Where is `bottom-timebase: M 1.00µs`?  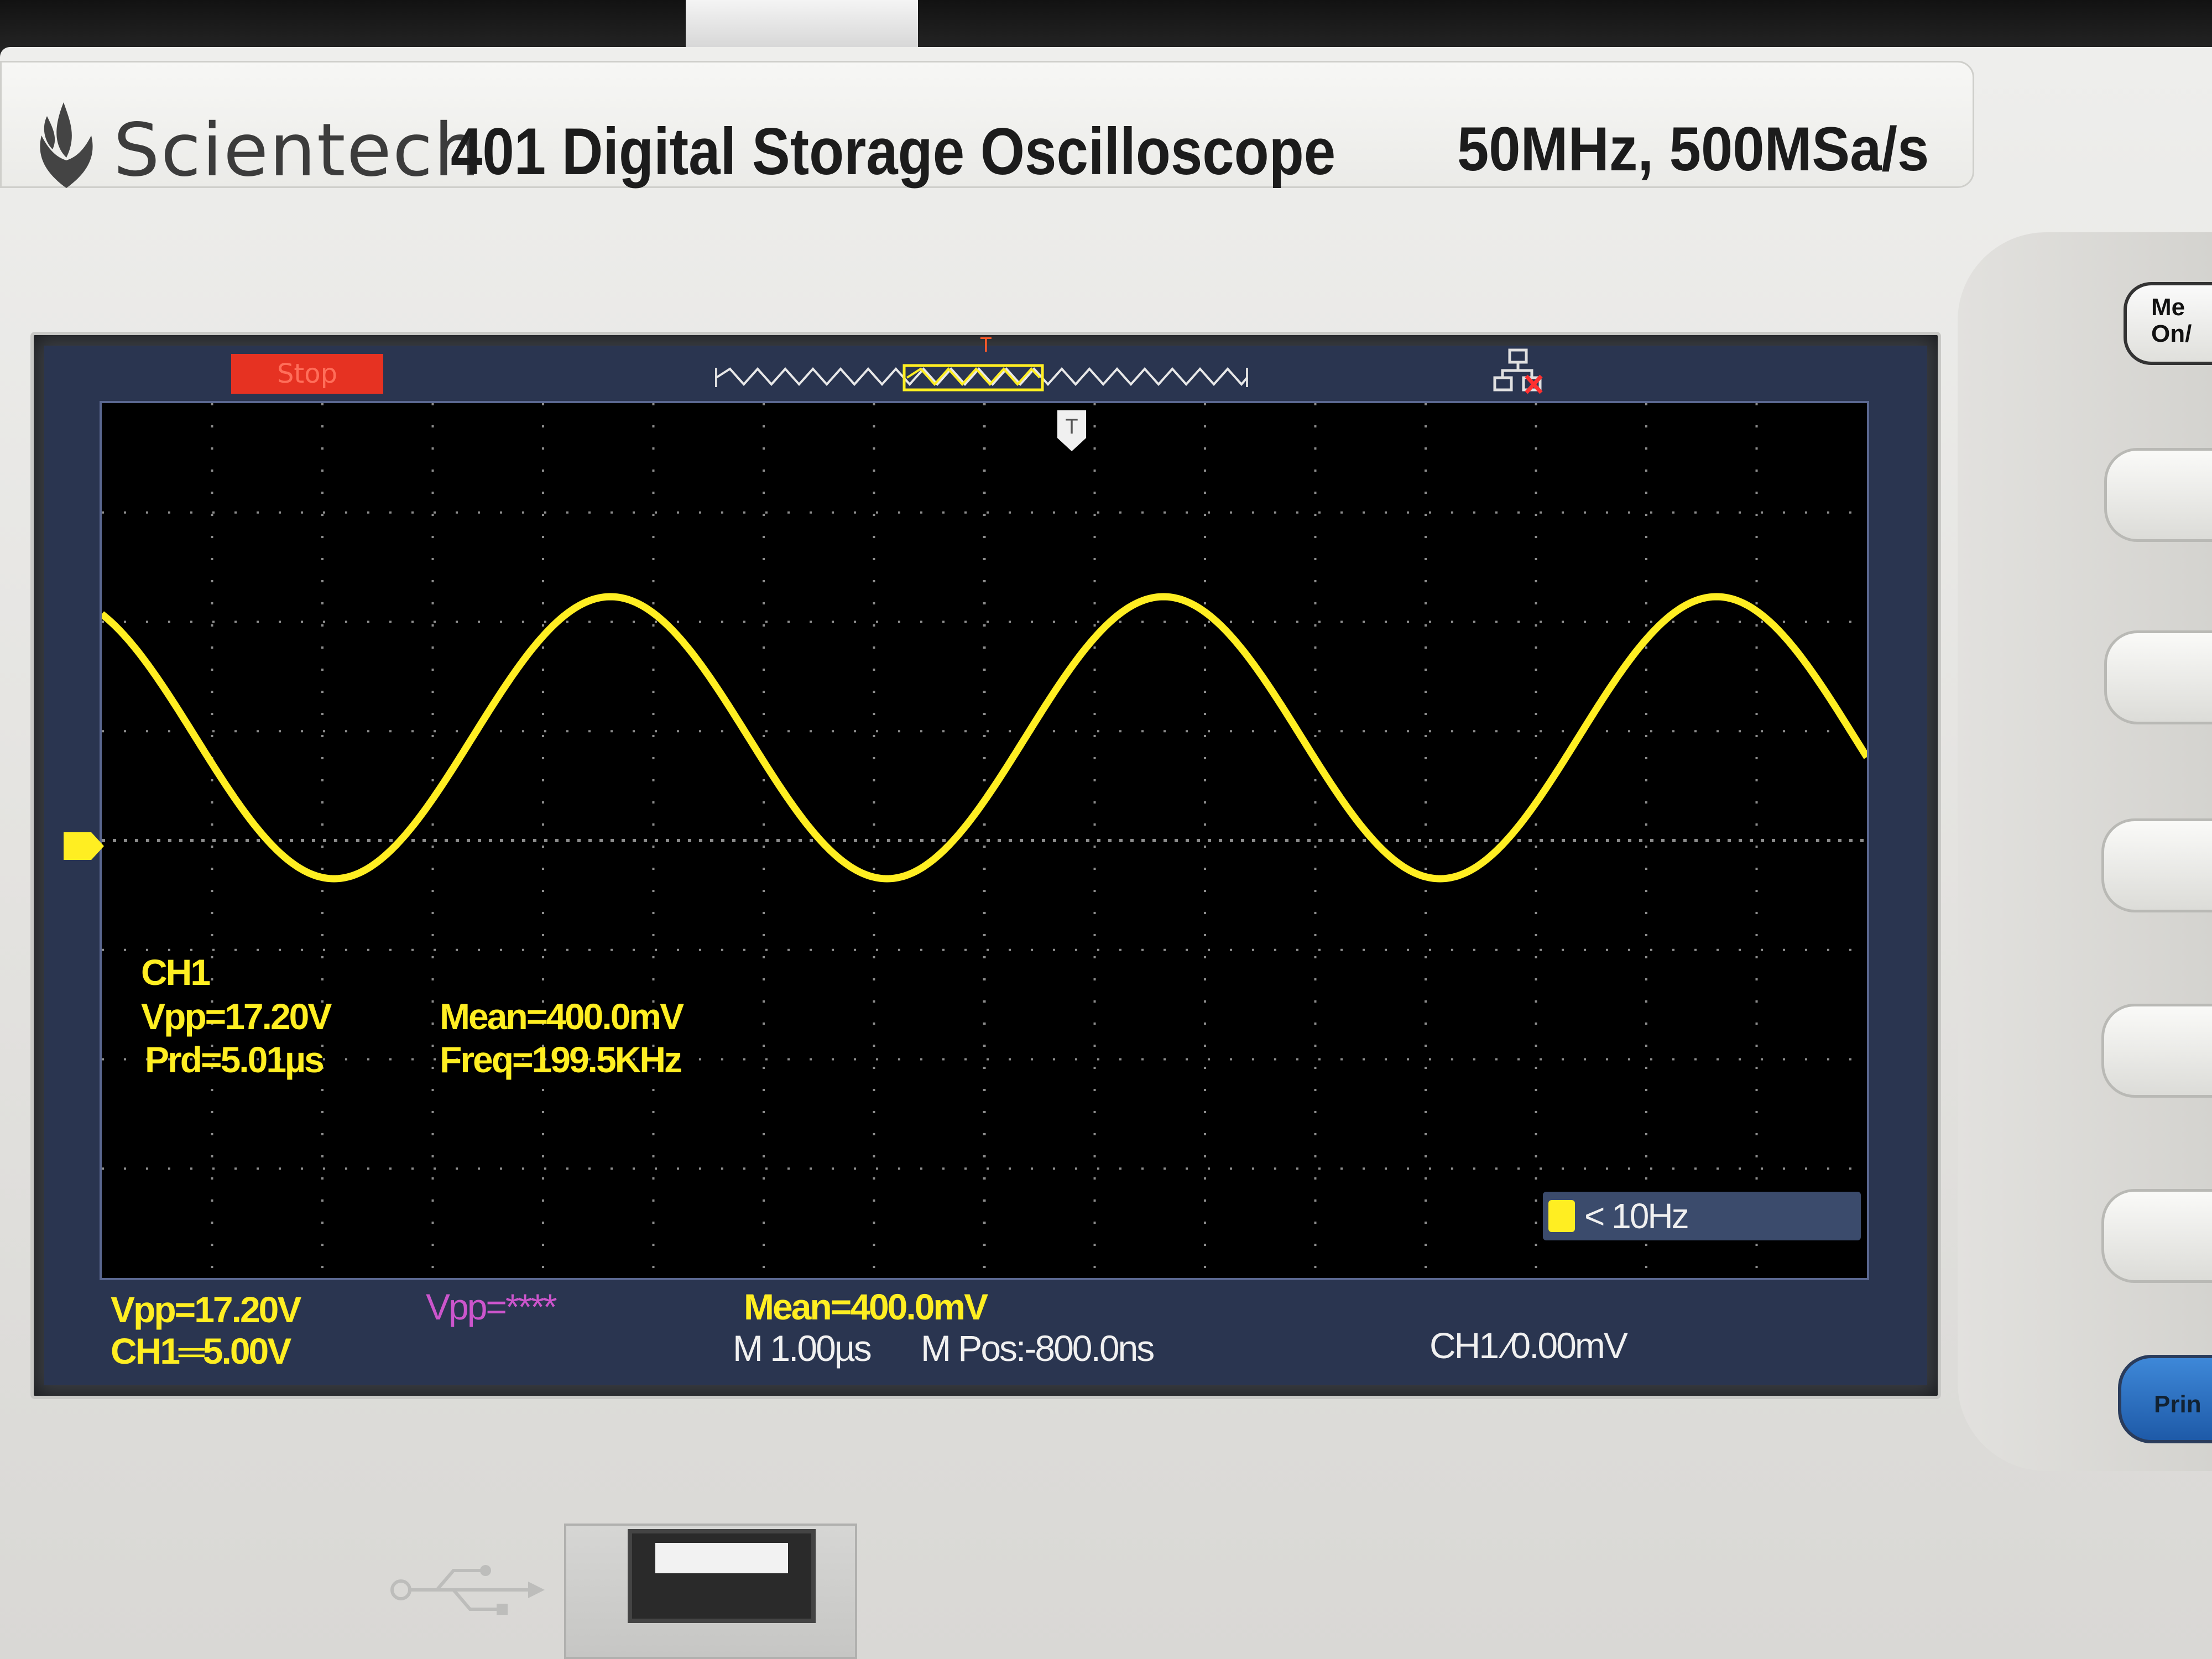
bottom-timebase: M 1.00µs is located at coordinates (803, 1348).